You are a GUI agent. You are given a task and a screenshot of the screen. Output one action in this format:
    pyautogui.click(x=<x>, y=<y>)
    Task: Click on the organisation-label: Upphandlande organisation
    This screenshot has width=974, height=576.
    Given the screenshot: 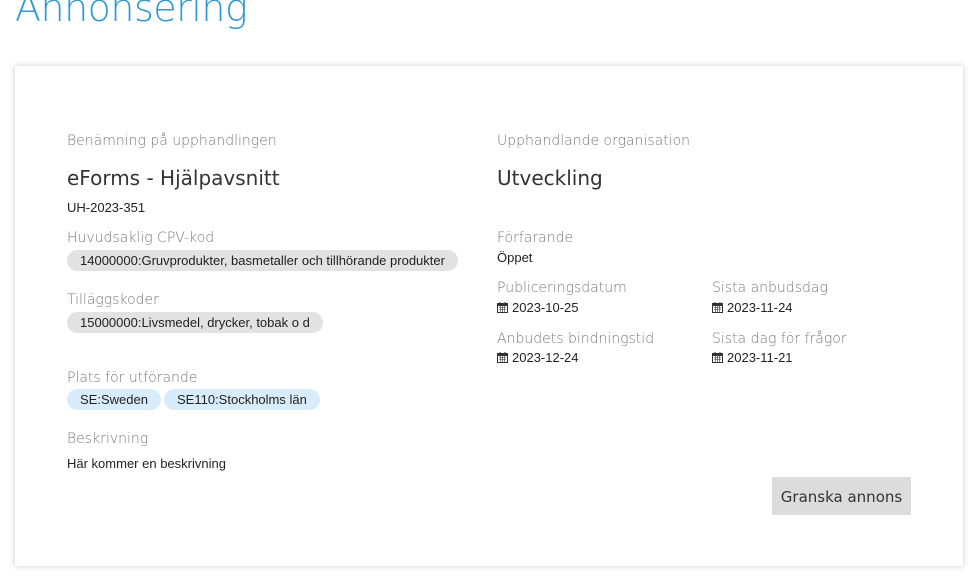 What is the action you would take?
    pyautogui.click(x=594, y=141)
    